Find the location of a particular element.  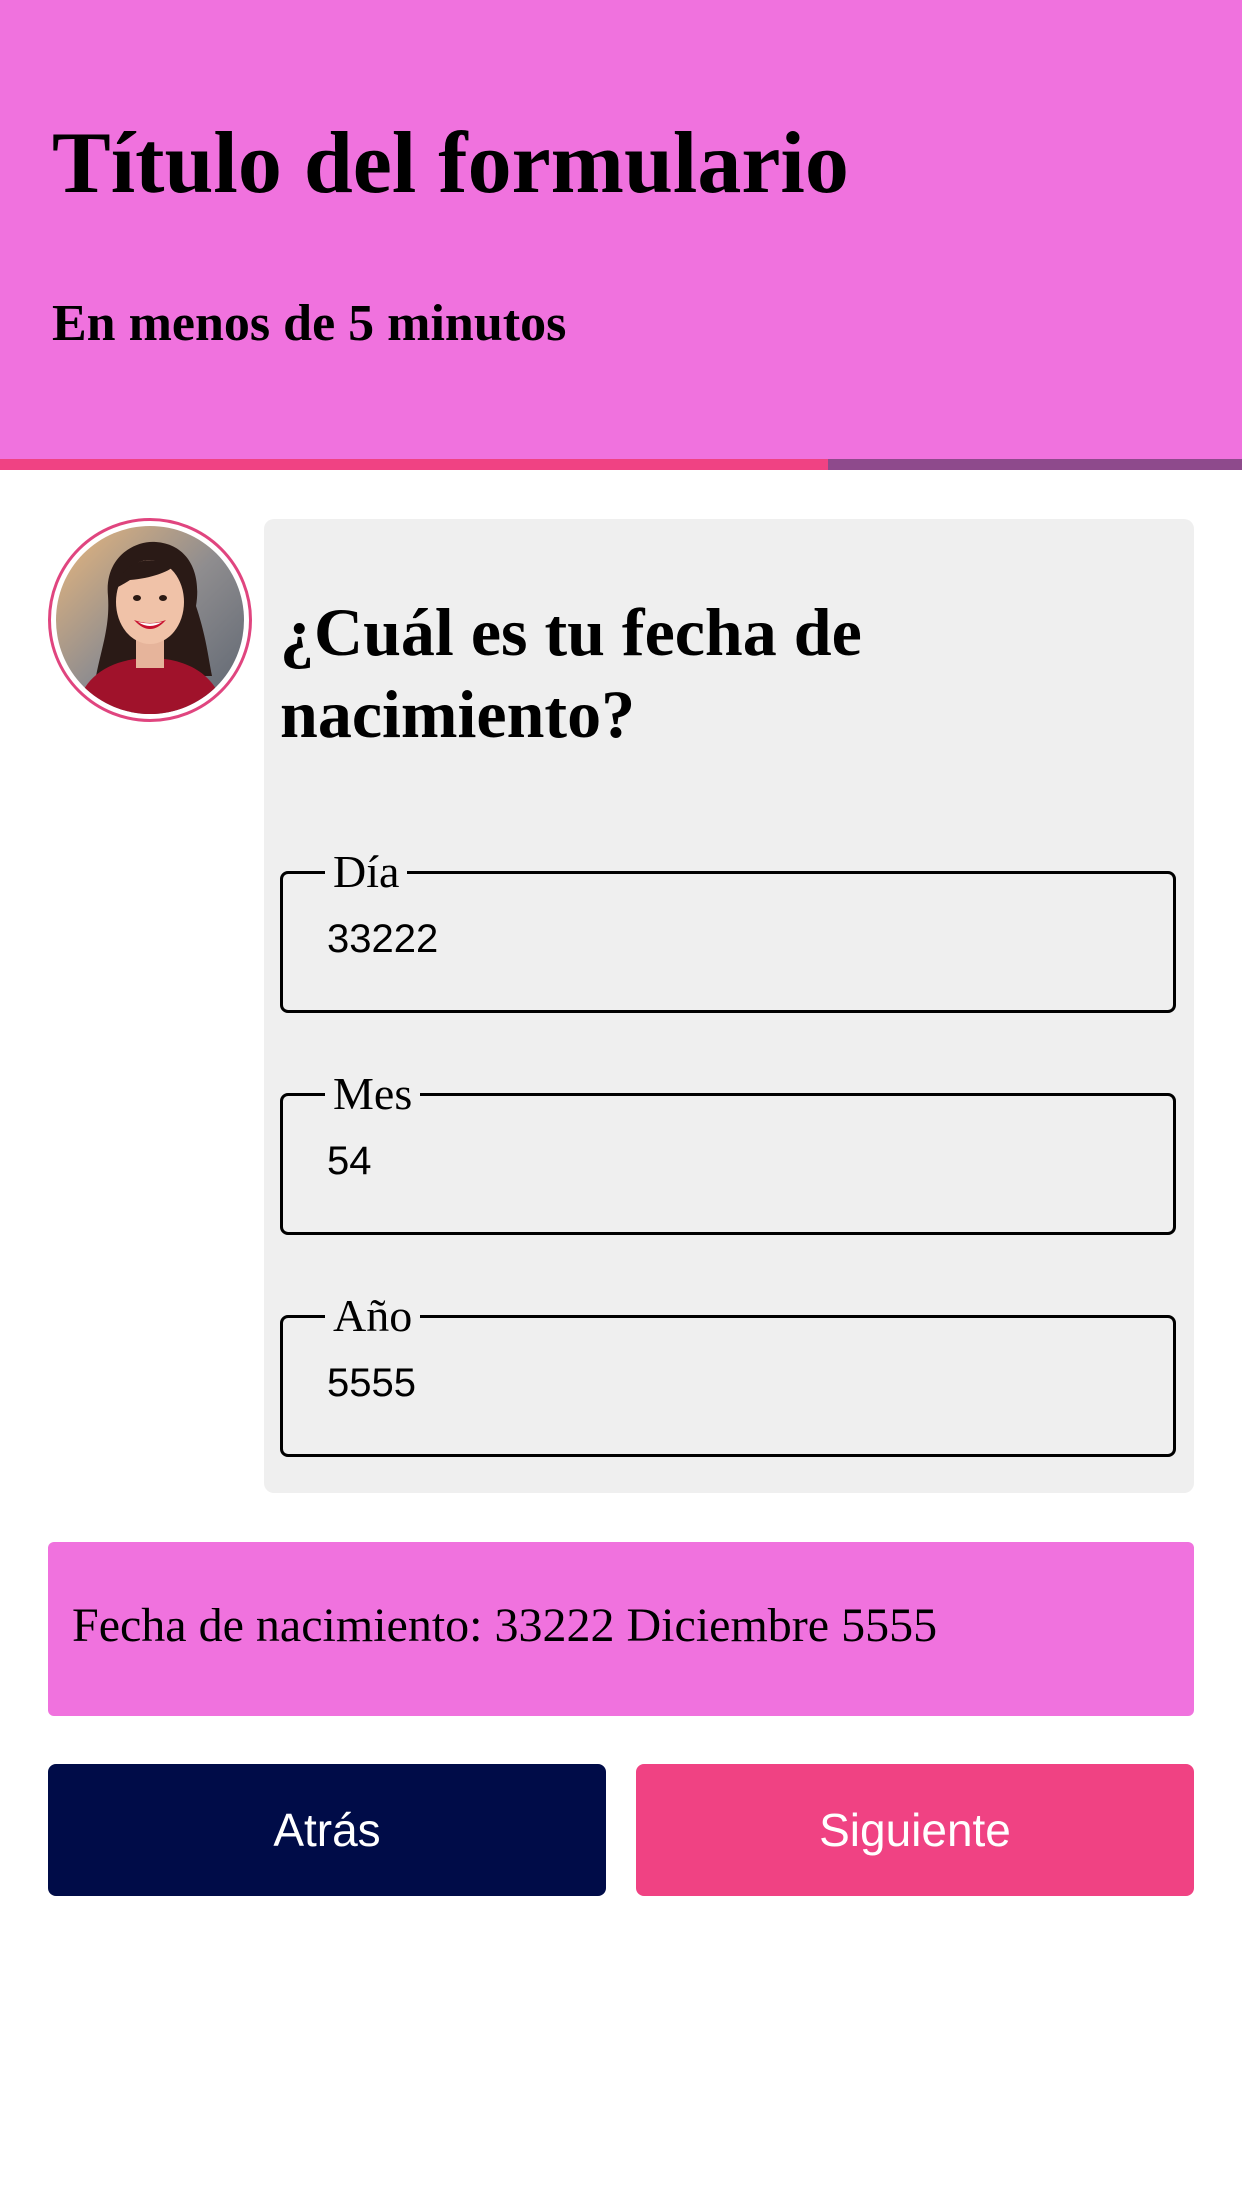

avatar is located at coordinates (150, 620).